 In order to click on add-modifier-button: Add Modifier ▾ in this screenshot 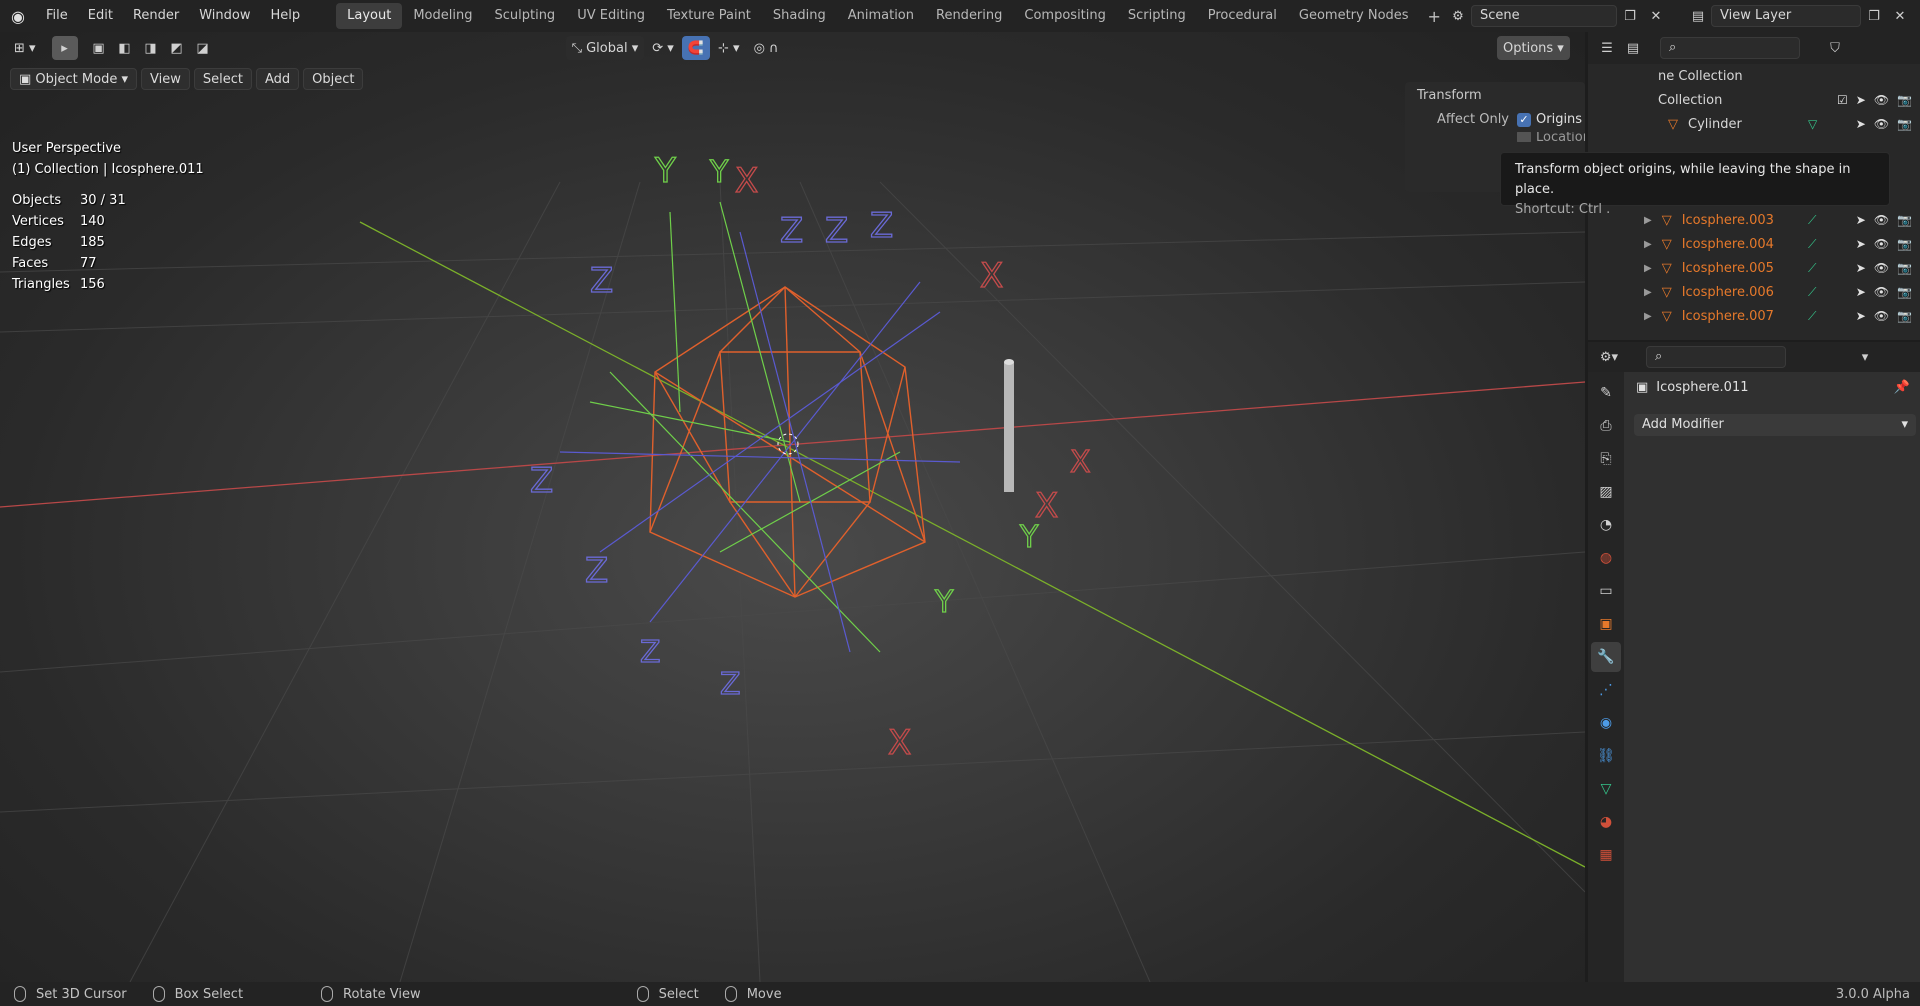, I will do `click(1775, 425)`.